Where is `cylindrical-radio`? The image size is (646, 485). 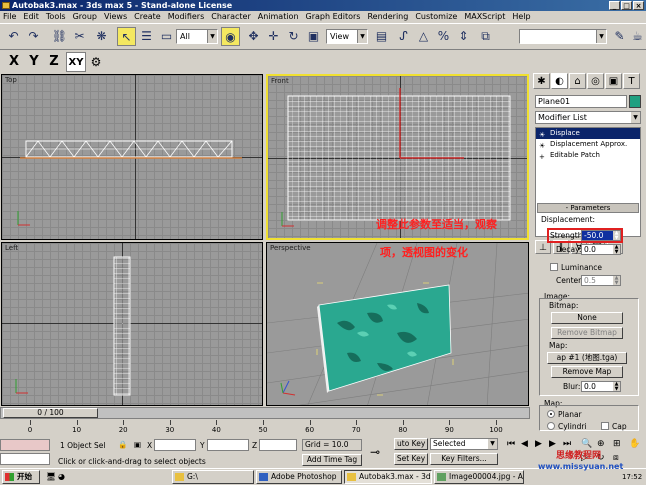
cylindrical-radio is located at coordinates (551, 426).